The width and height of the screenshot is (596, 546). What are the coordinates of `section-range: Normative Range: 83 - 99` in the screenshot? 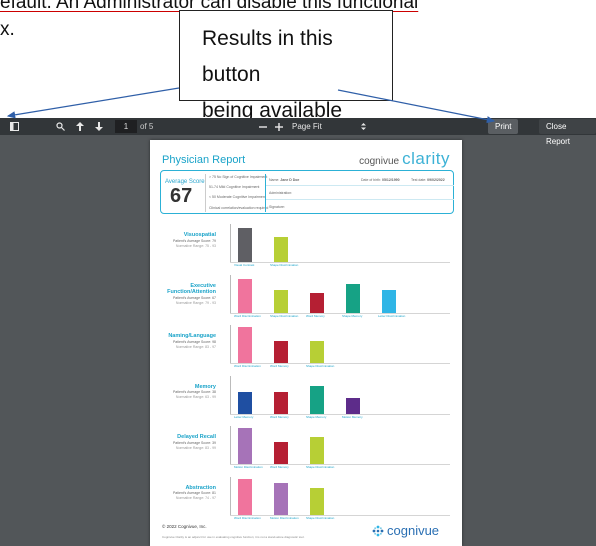 It's located at (195, 447).